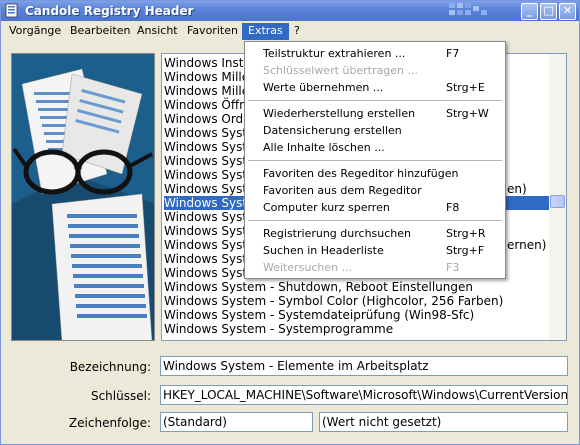  What do you see at coordinates (361, 267) in the screenshot?
I see `menu-item-weitersuchen: Weitersuchen ... F3` at bounding box center [361, 267].